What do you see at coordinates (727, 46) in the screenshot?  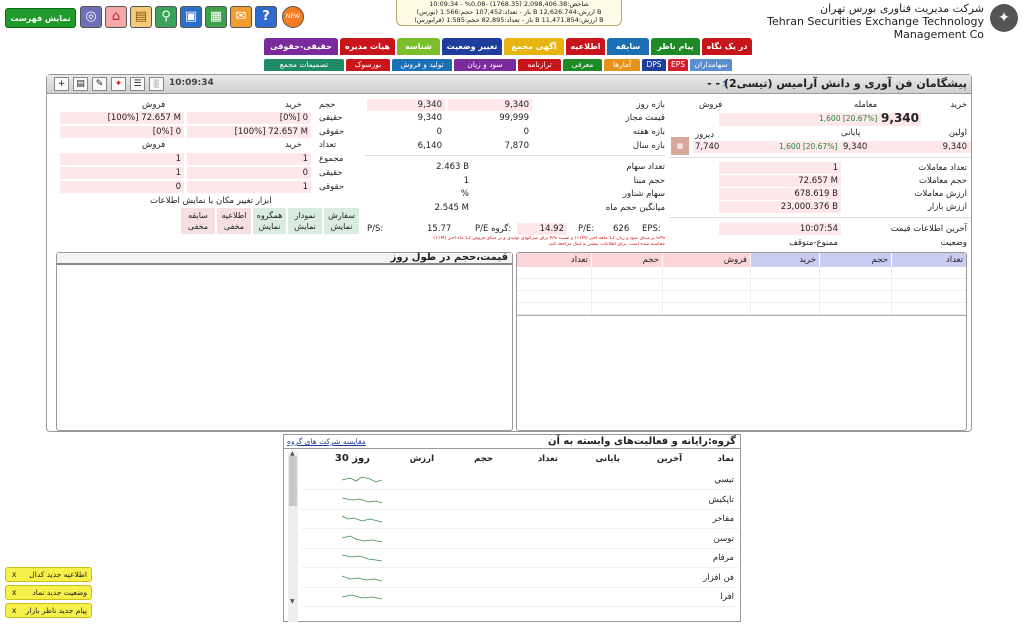 I see `tab-at-a-glance: در یک نگاه` at bounding box center [727, 46].